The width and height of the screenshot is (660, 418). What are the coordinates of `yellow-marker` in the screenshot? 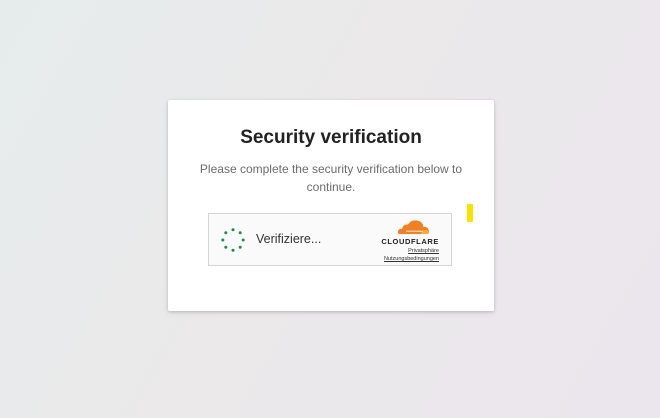 It's located at (470, 213).